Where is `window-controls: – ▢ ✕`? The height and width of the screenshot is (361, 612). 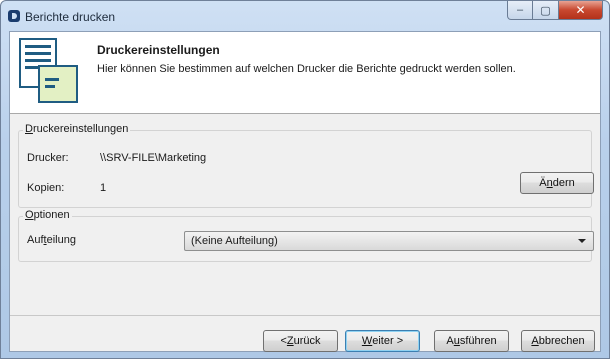
window-controls: – ▢ ✕ is located at coordinates (555, 11).